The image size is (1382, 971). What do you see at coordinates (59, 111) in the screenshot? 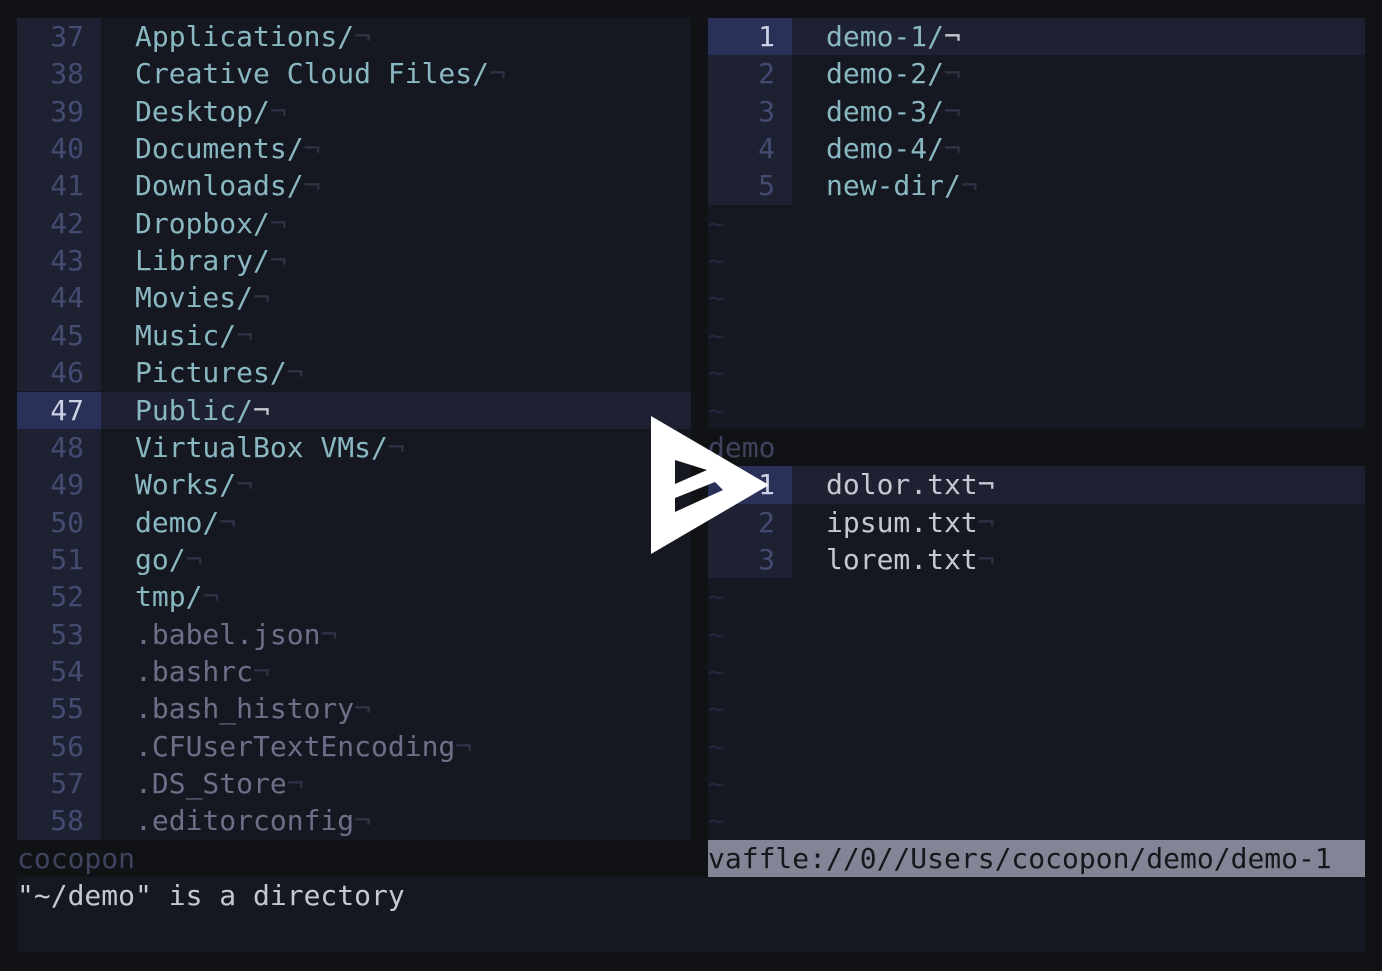
I see `line-number: 39` at bounding box center [59, 111].